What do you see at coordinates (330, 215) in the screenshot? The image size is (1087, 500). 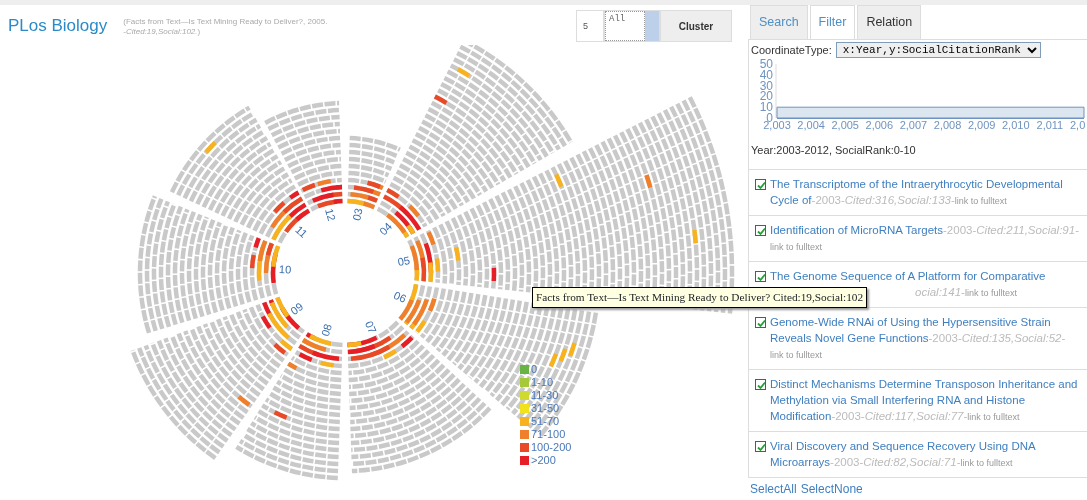 I see `year-label: 12` at bounding box center [330, 215].